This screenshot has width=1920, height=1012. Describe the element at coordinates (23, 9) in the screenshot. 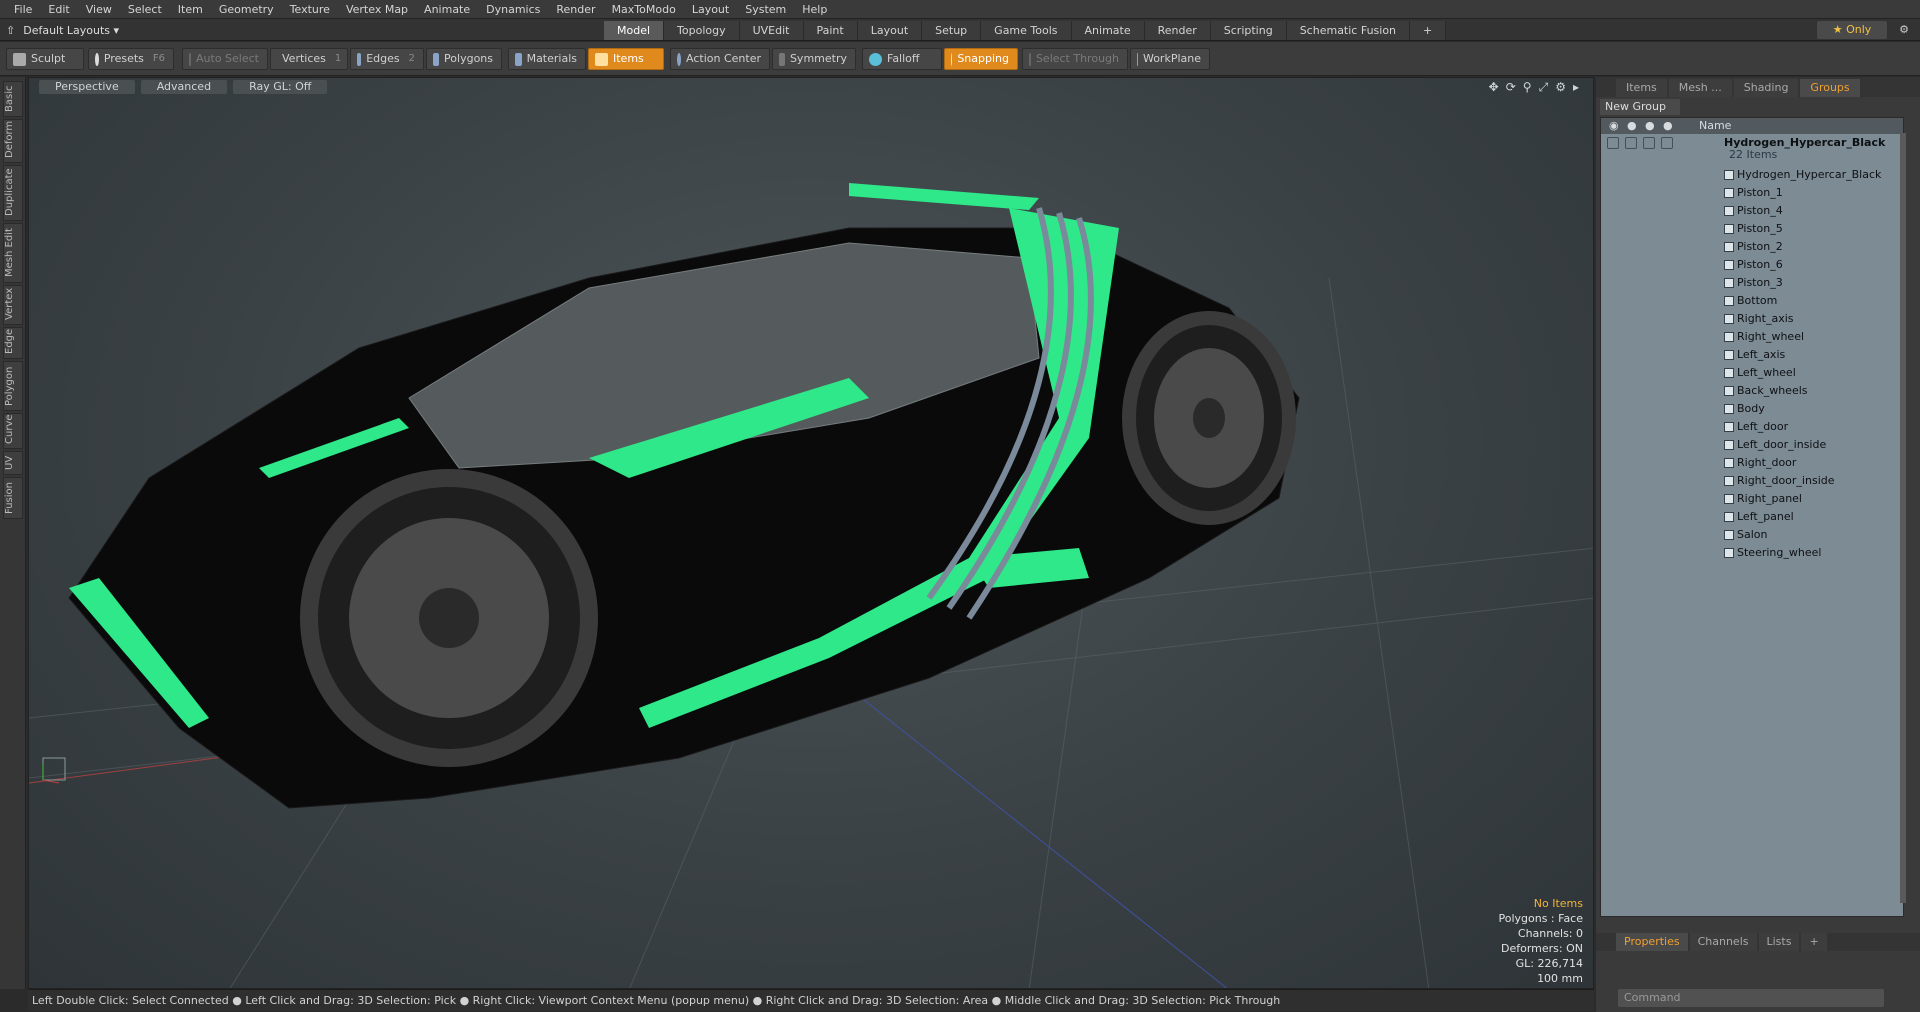

I see `menu-file: File` at that location.